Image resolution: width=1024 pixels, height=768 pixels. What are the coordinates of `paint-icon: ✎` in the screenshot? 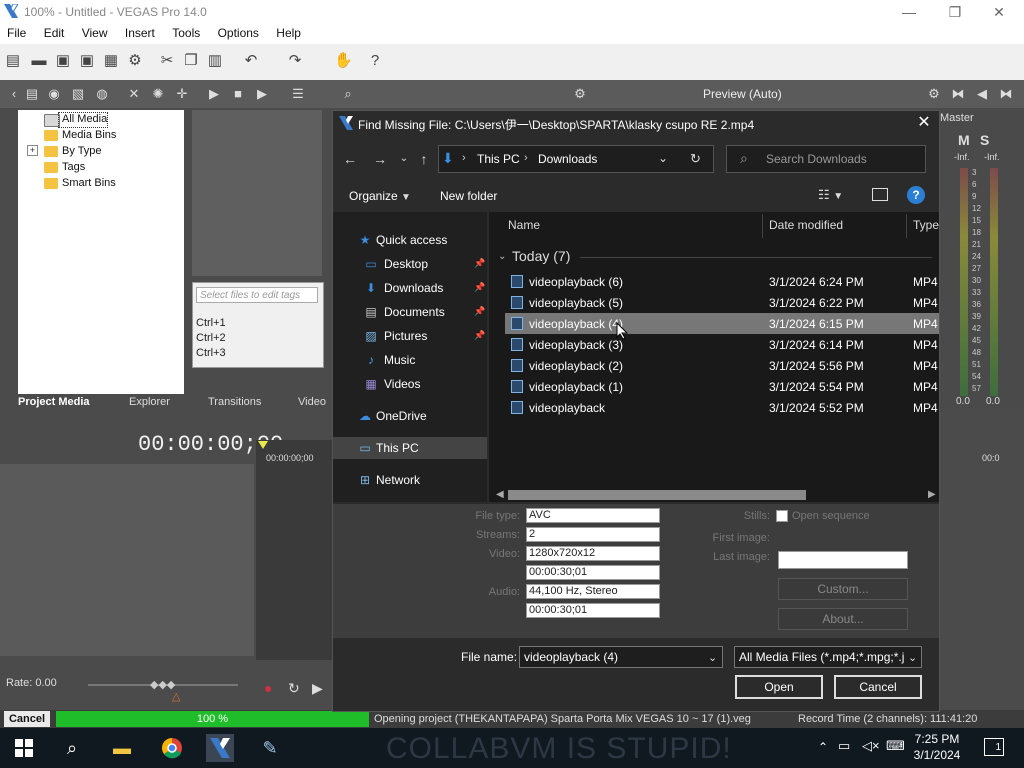 It's located at (270, 748).